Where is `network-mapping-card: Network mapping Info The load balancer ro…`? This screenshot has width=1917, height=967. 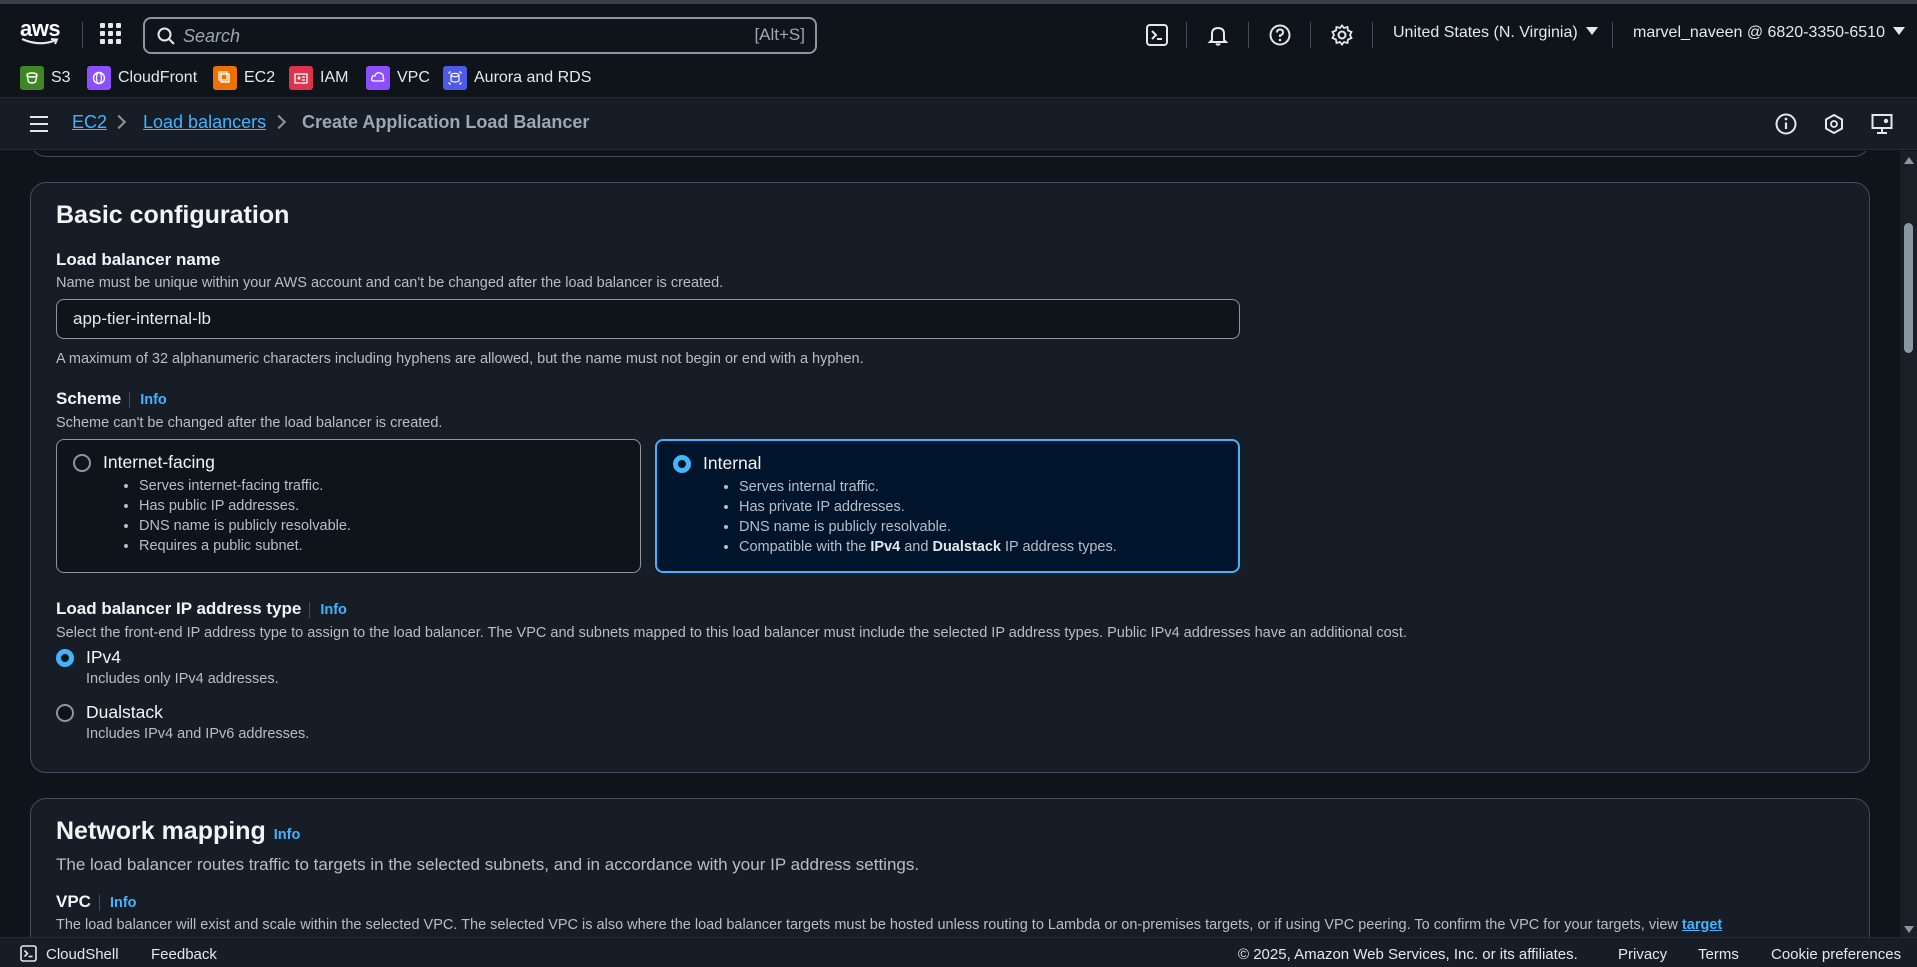 network-mapping-card: Network mapping Info The load balancer ro… is located at coordinates (950, 867).